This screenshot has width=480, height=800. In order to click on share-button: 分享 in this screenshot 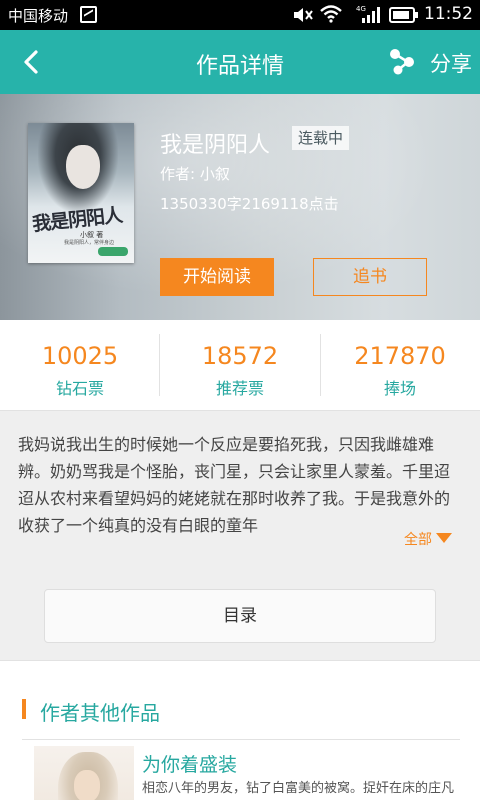, I will do `click(434, 62)`.